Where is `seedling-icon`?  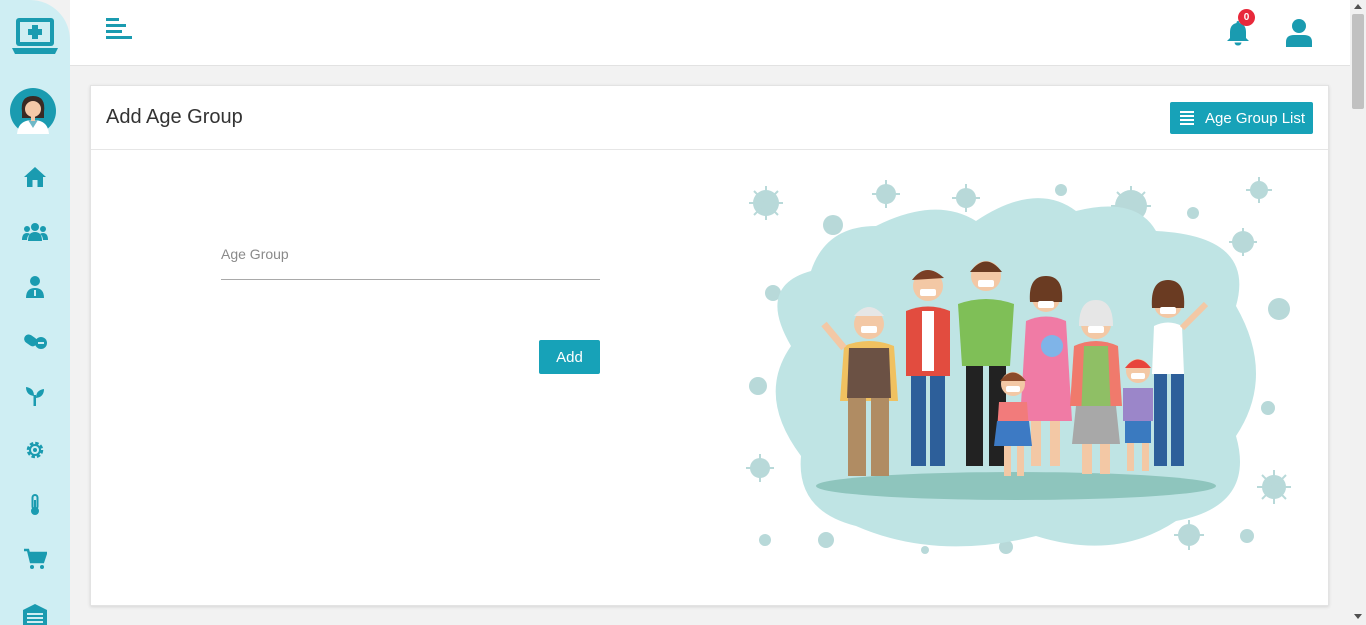 seedling-icon is located at coordinates (35, 395).